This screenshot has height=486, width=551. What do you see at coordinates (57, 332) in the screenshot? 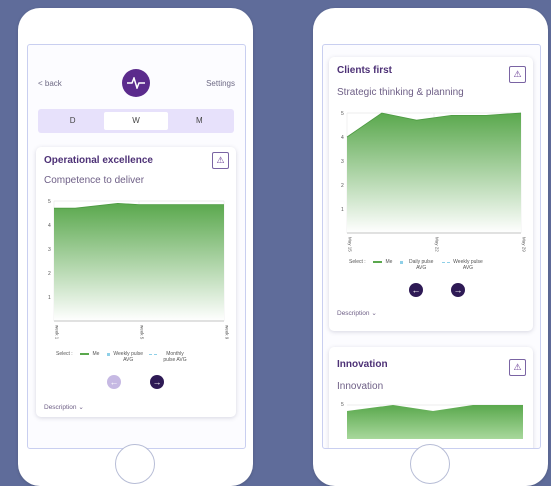
I see `x-tick-label: week 1` at bounding box center [57, 332].